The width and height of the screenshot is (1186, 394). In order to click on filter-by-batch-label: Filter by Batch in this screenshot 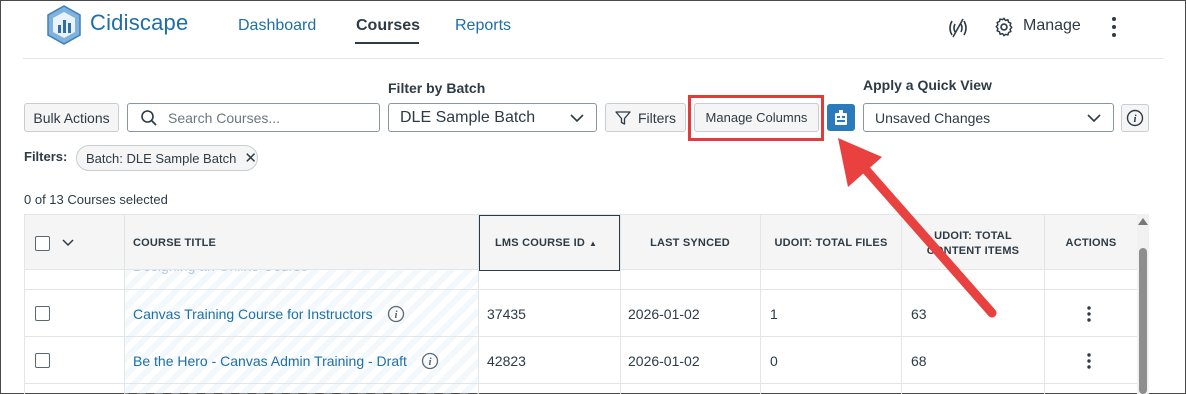, I will do `click(437, 88)`.